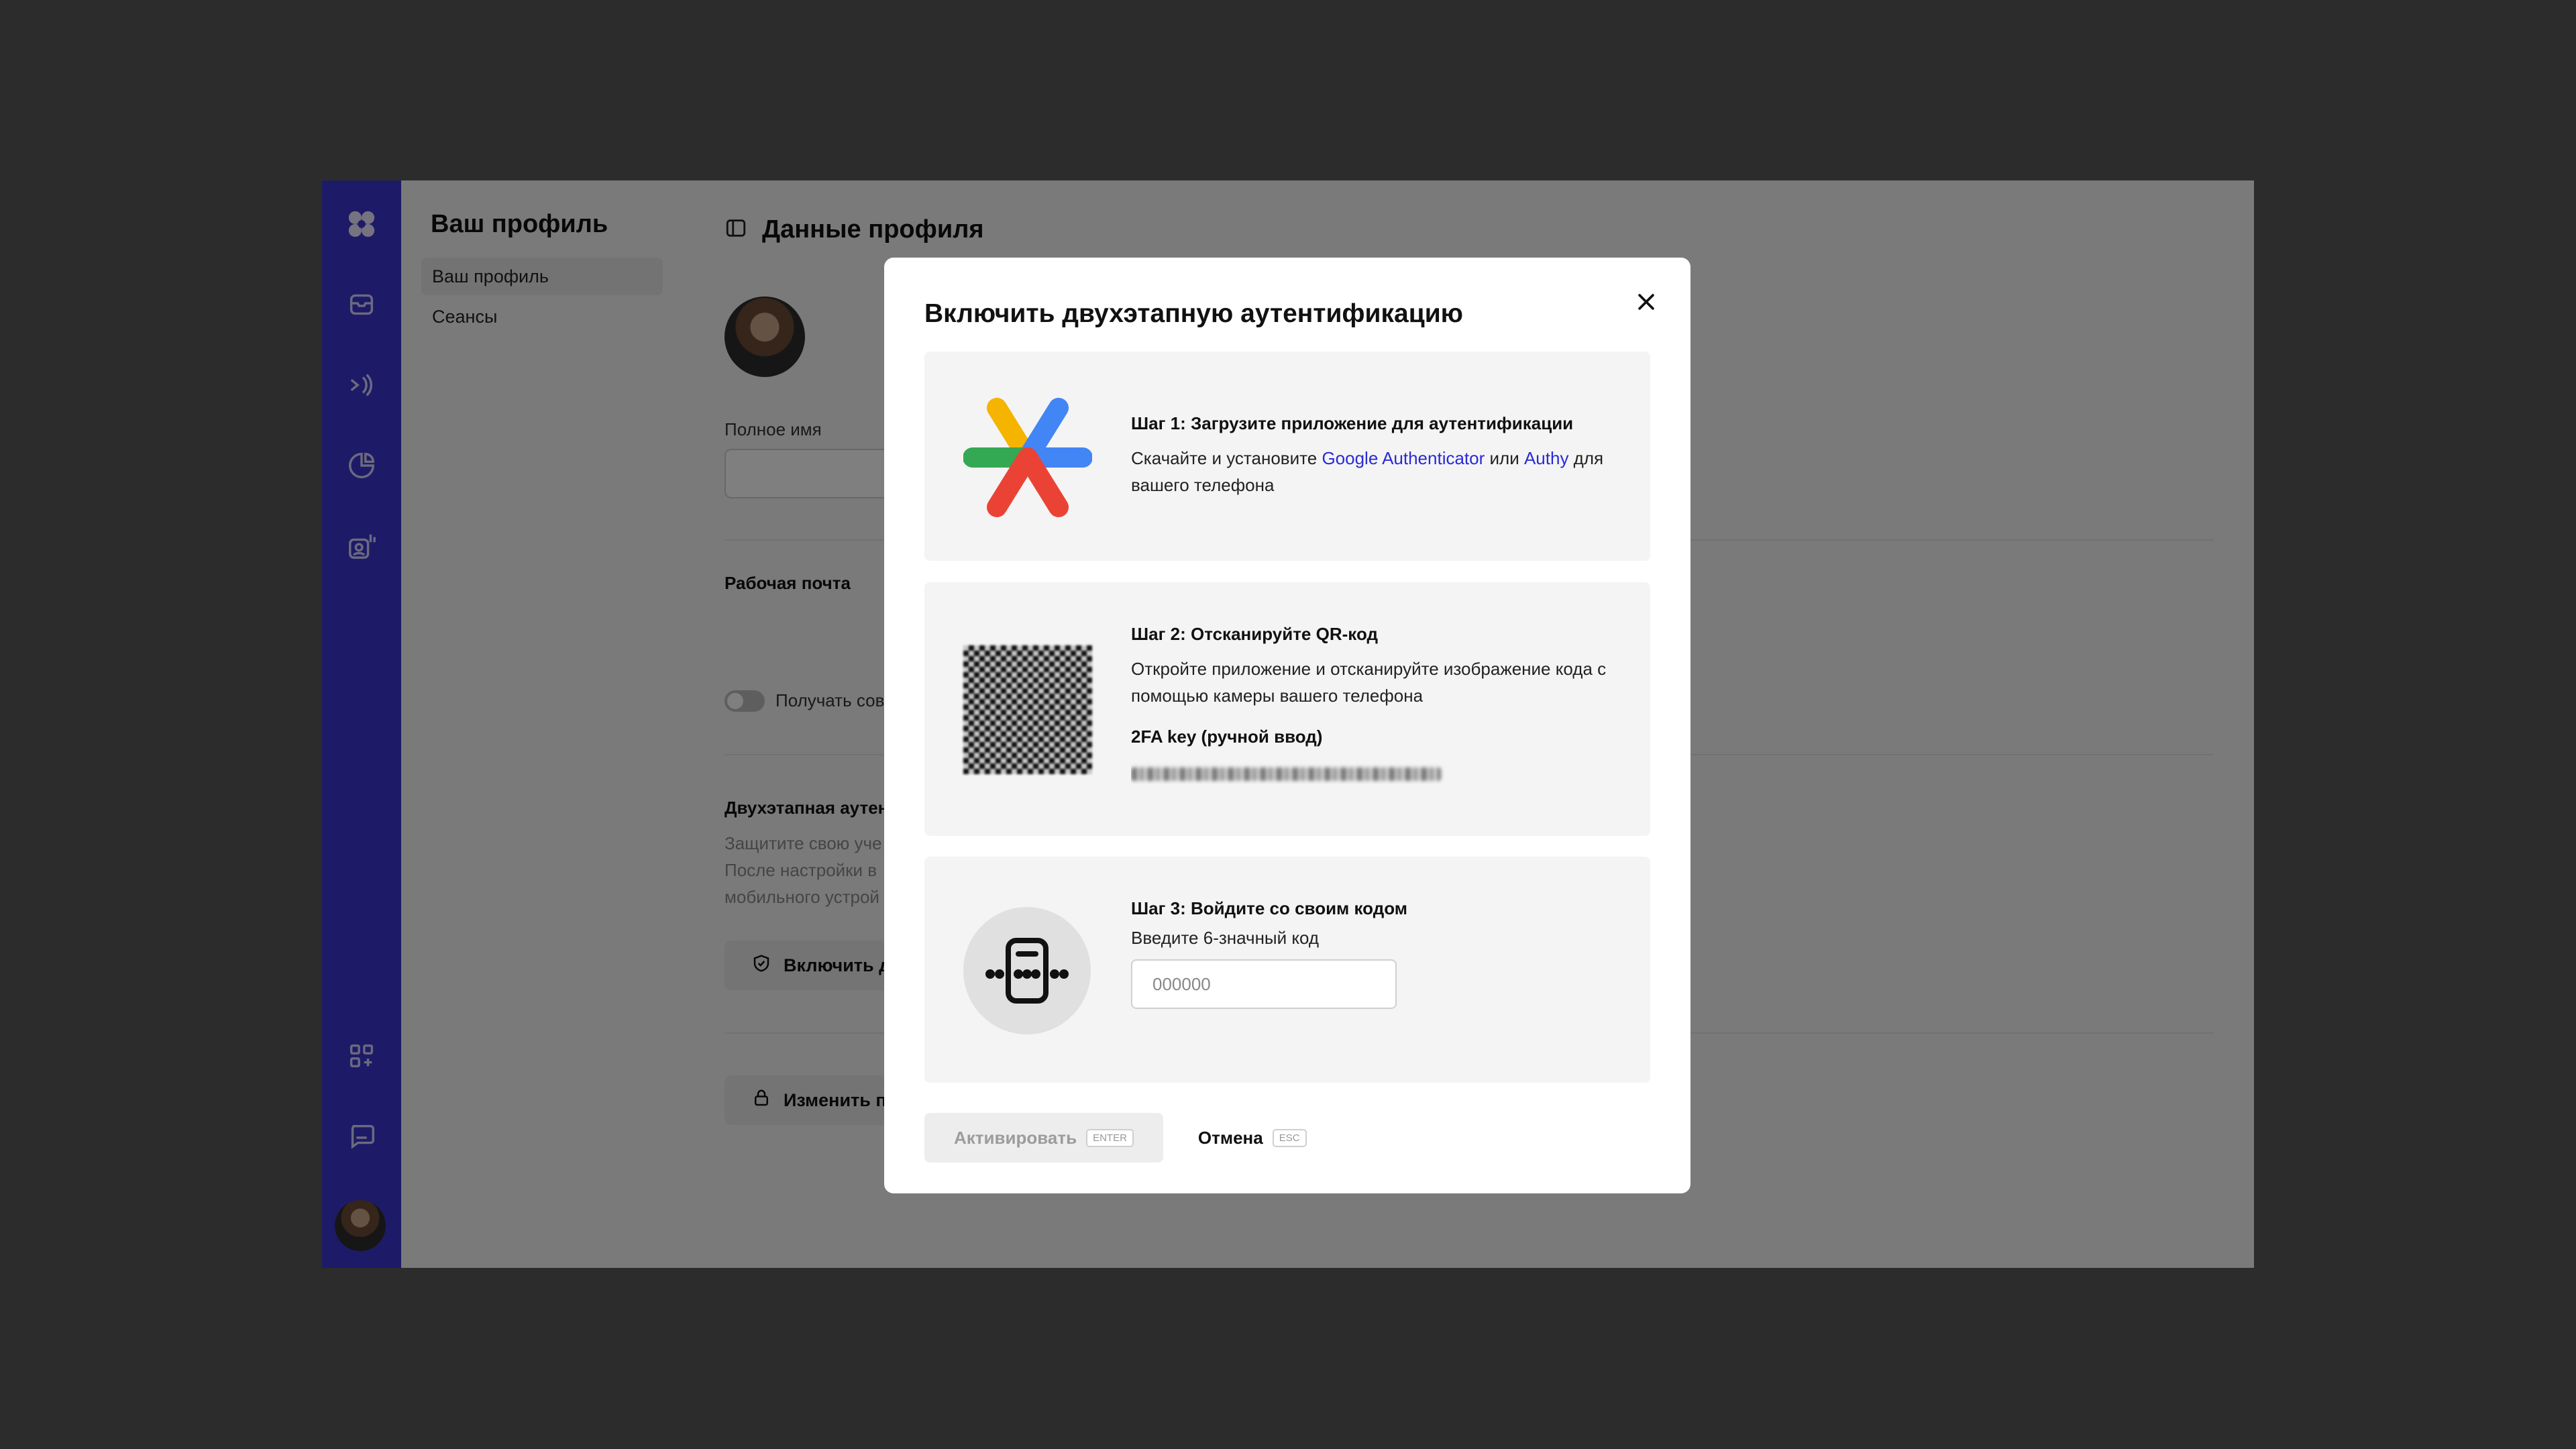 Image resolution: width=2576 pixels, height=1449 pixels. What do you see at coordinates (1264, 984) in the screenshot?
I see `code-input` at bounding box center [1264, 984].